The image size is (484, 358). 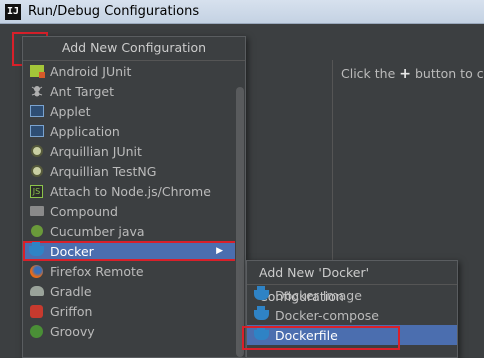 I want to click on submenu-item-label: Docker-compose, so click(x=327, y=315).